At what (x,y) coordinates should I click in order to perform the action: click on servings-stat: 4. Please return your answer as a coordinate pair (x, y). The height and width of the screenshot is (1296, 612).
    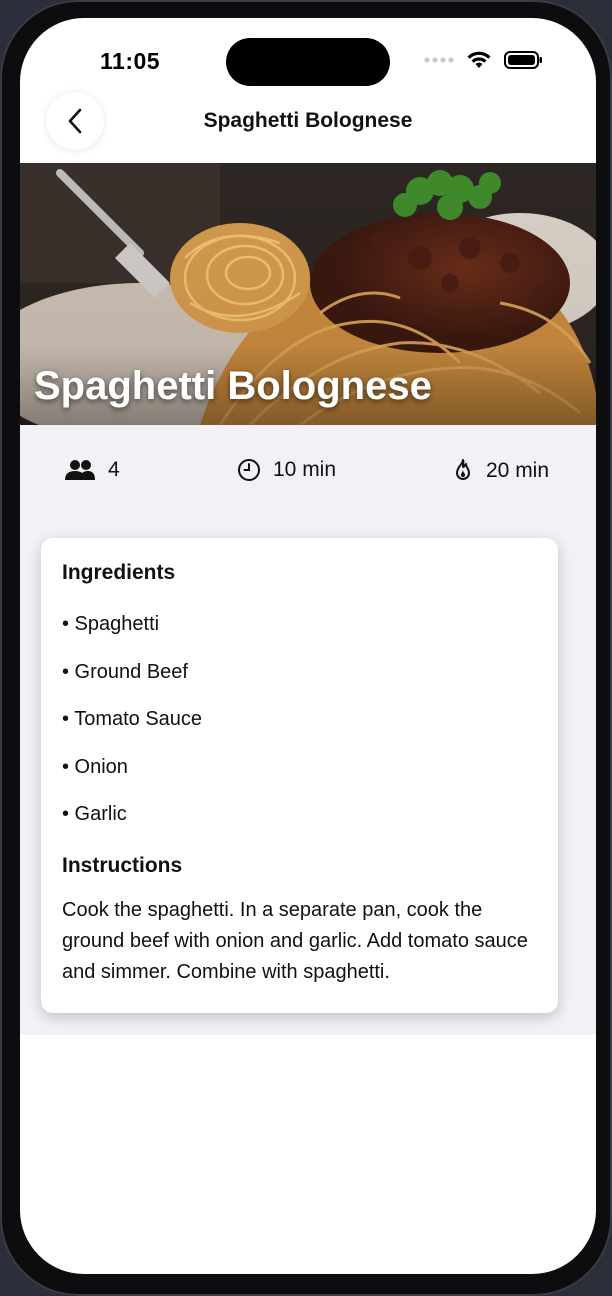
    Looking at the image, I should click on (92, 470).